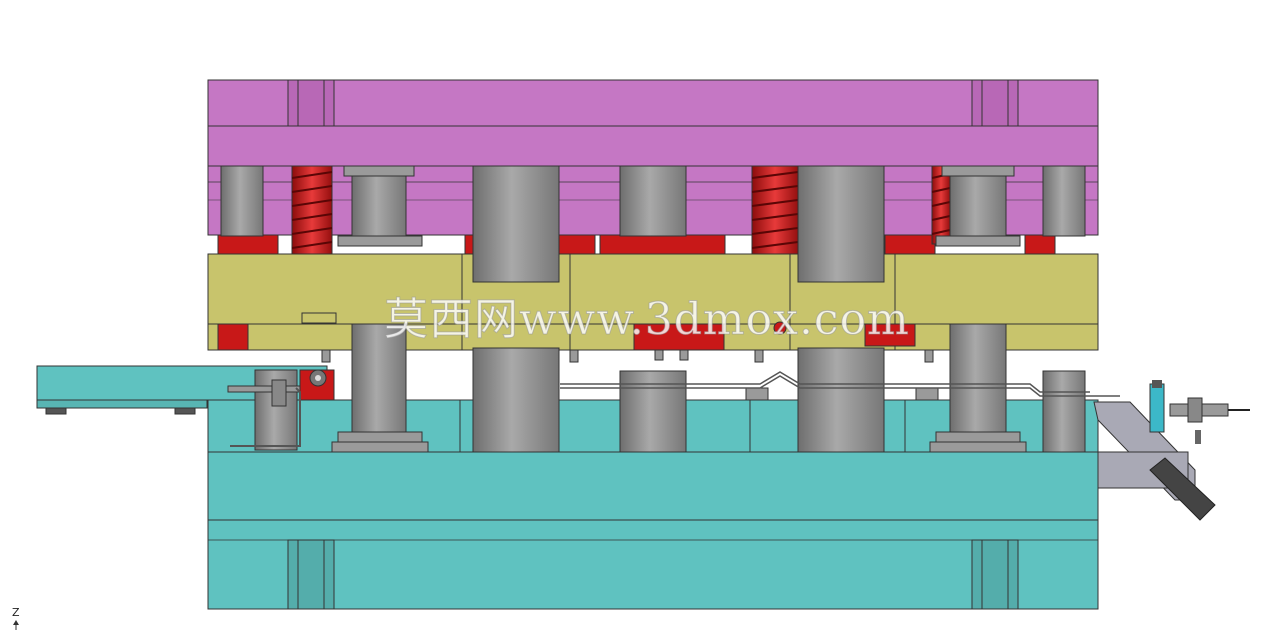 Image resolution: width=1265 pixels, height=635 pixels. What do you see at coordinates (16, 612) in the screenshot?
I see `axis-z-label: Z` at bounding box center [16, 612].